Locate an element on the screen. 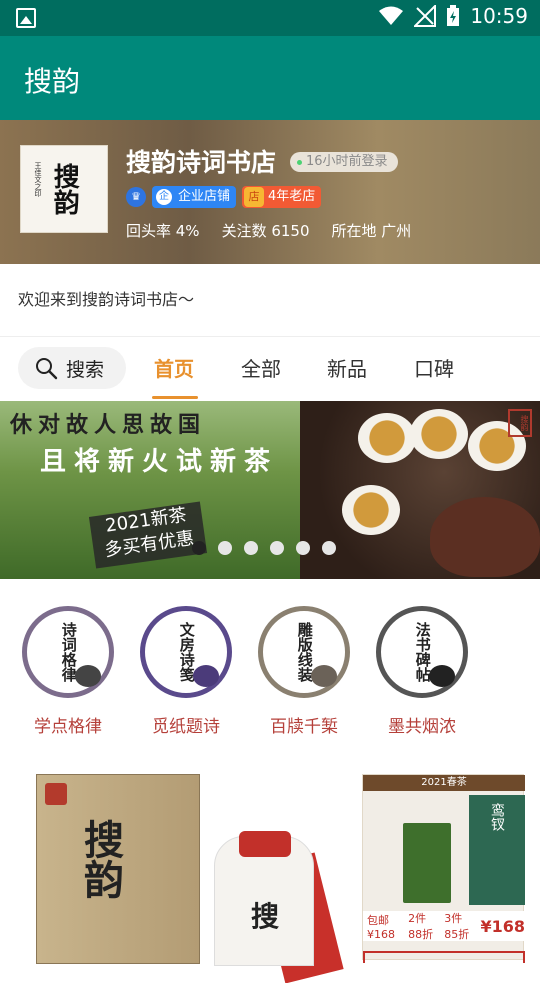 The height and width of the screenshot is (983, 540). category-label: 墨共烟浓 is located at coordinates (422, 727).